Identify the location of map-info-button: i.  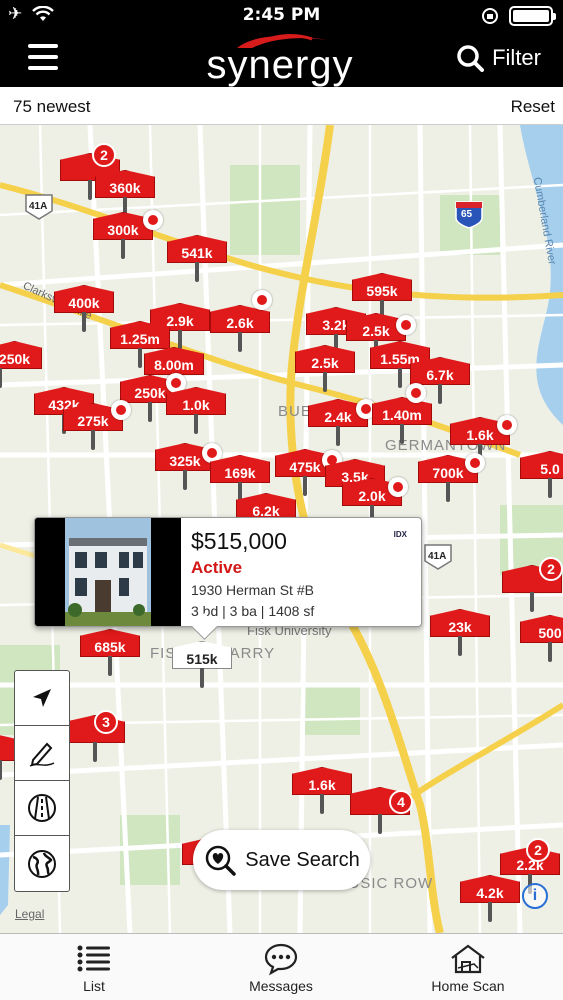
(535, 896).